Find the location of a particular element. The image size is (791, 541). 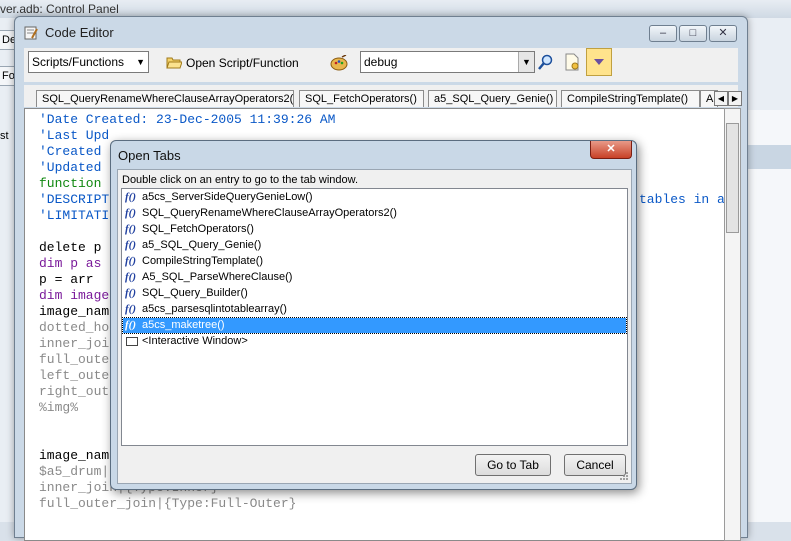

list-item: f() SQL_Query_Builder() is located at coordinates (374, 293).